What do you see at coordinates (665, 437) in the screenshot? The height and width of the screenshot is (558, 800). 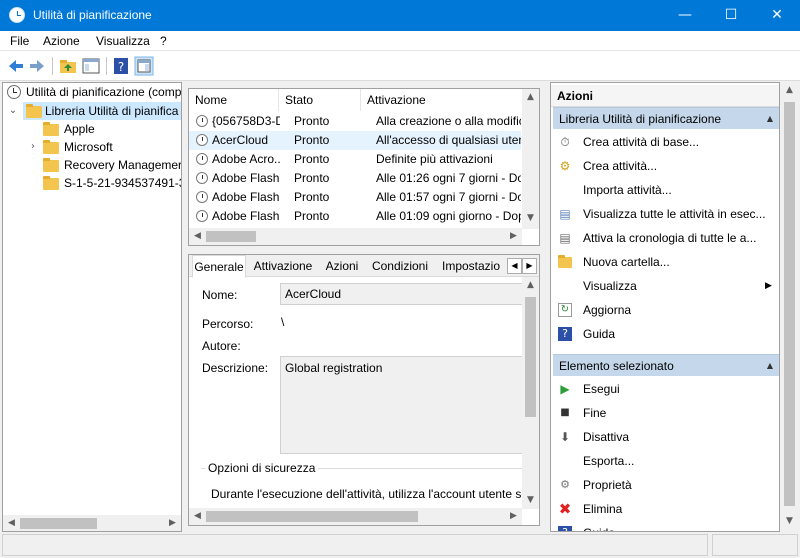 I see `action-disable: ⬇ Disattiva` at bounding box center [665, 437].